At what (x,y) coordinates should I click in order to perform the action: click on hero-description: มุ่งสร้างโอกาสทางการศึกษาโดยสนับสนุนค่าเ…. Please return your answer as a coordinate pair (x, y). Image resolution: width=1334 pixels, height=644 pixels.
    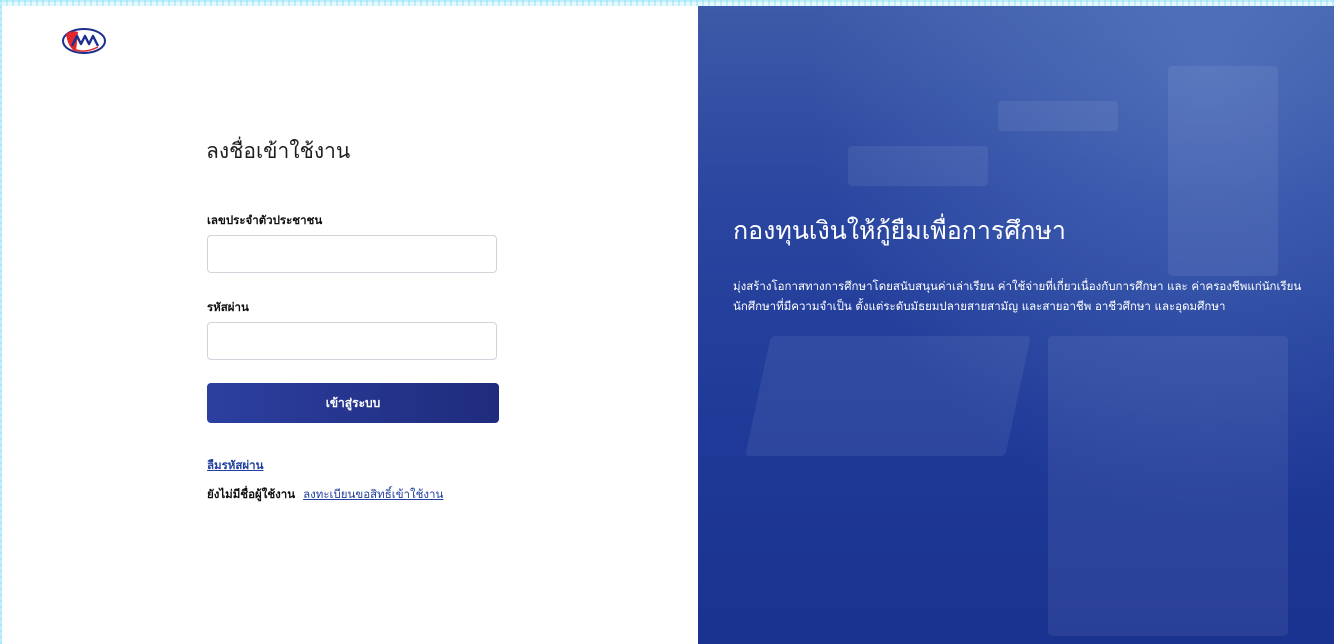
    Looking at the image, I should click on (1017, 296).